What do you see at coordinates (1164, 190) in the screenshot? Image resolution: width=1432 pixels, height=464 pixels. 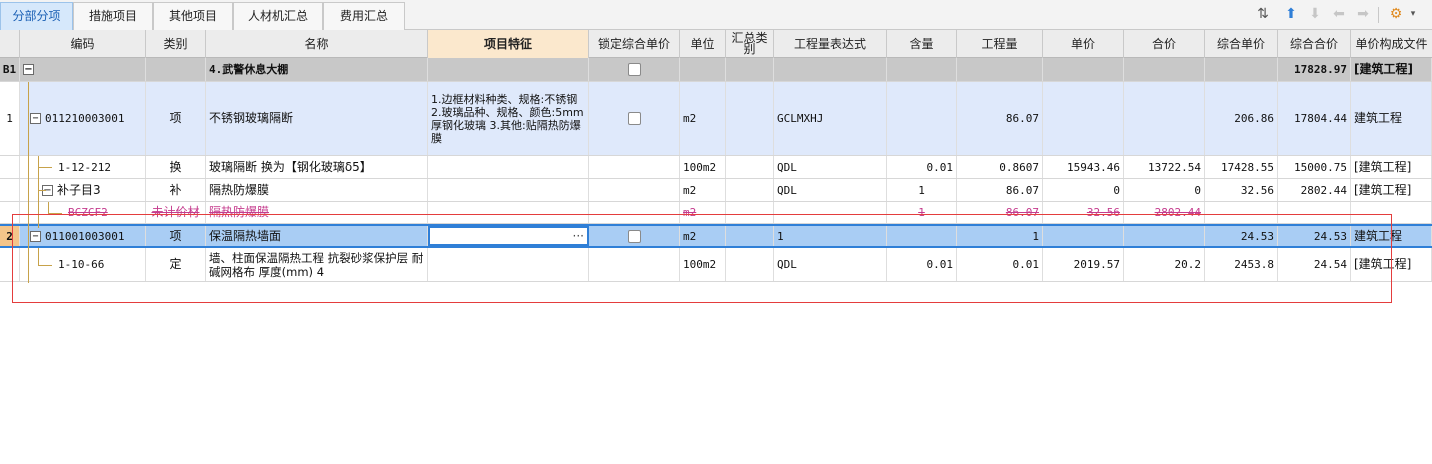 I see `total-price-cell: 0` at bounding box center [1164, 190].